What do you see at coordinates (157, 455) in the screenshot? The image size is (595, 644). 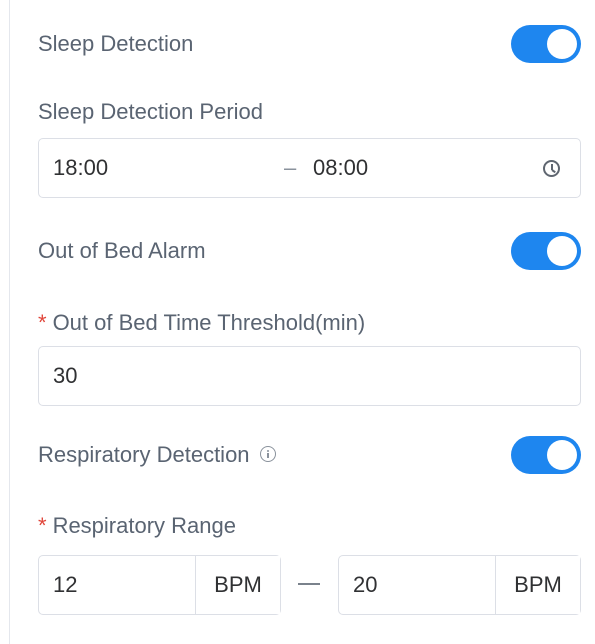 I see `respiratory-detection-label: Respiratory Detection` at bounding box center [157, 455].